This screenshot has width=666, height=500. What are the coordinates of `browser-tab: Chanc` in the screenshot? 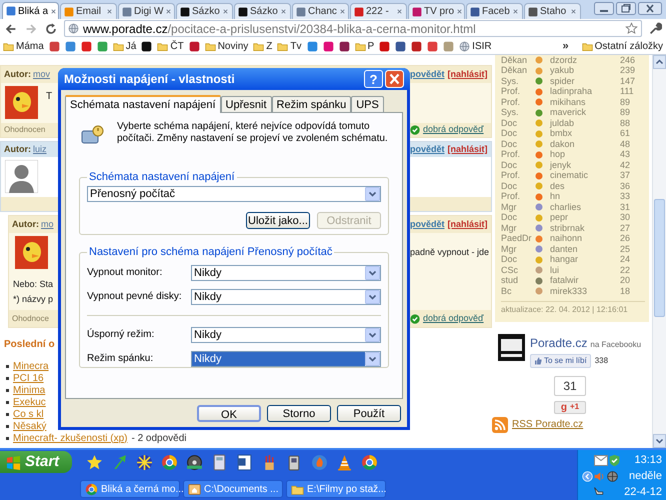 It's located at (320, 11).